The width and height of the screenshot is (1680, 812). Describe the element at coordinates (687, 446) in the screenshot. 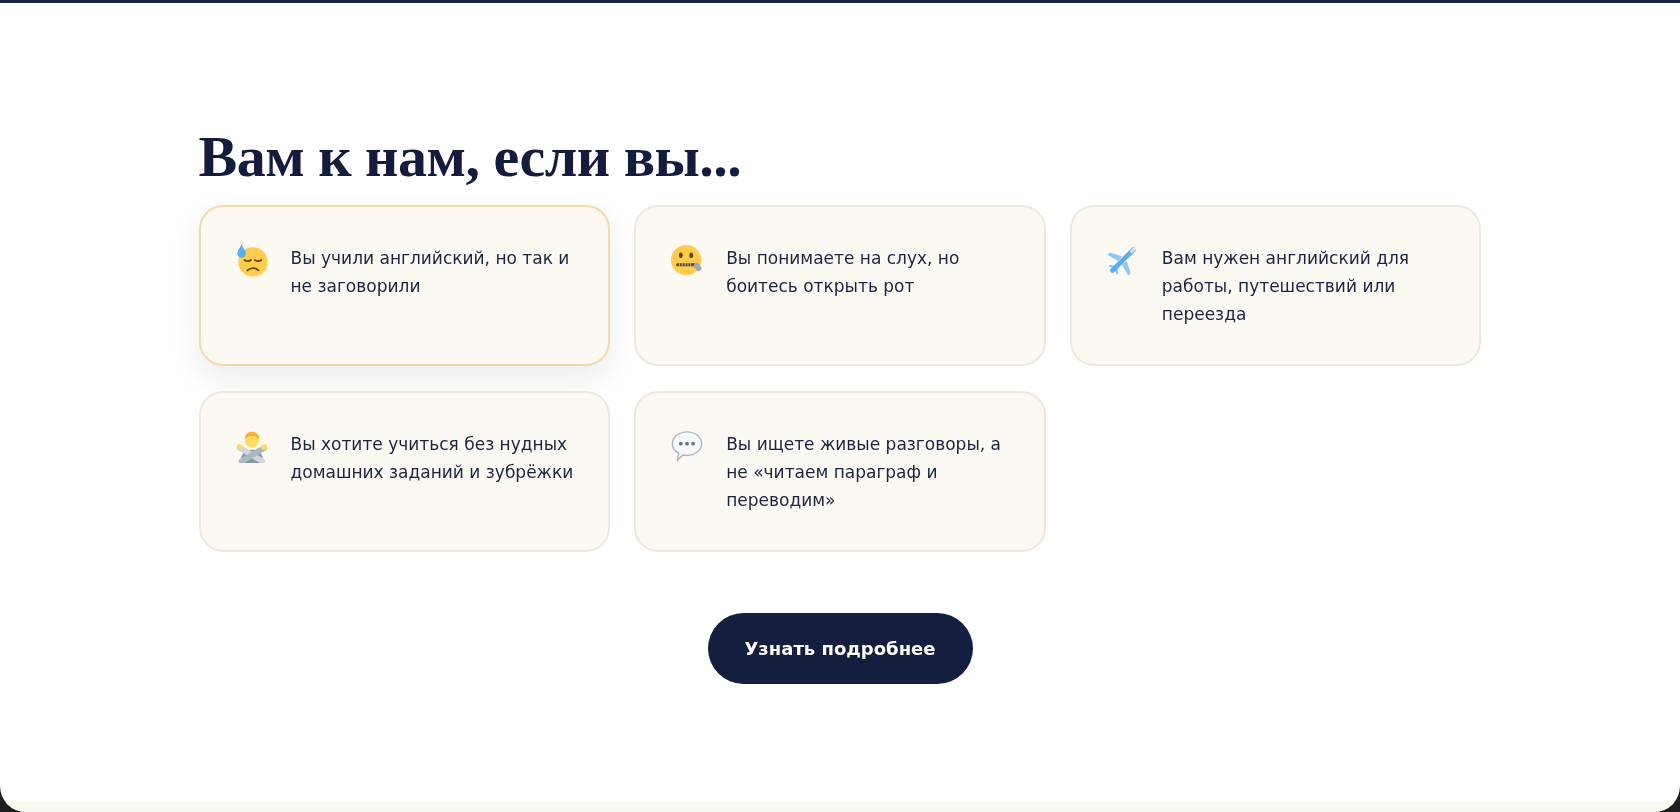

I see `speech-bubble-icon` at that location.